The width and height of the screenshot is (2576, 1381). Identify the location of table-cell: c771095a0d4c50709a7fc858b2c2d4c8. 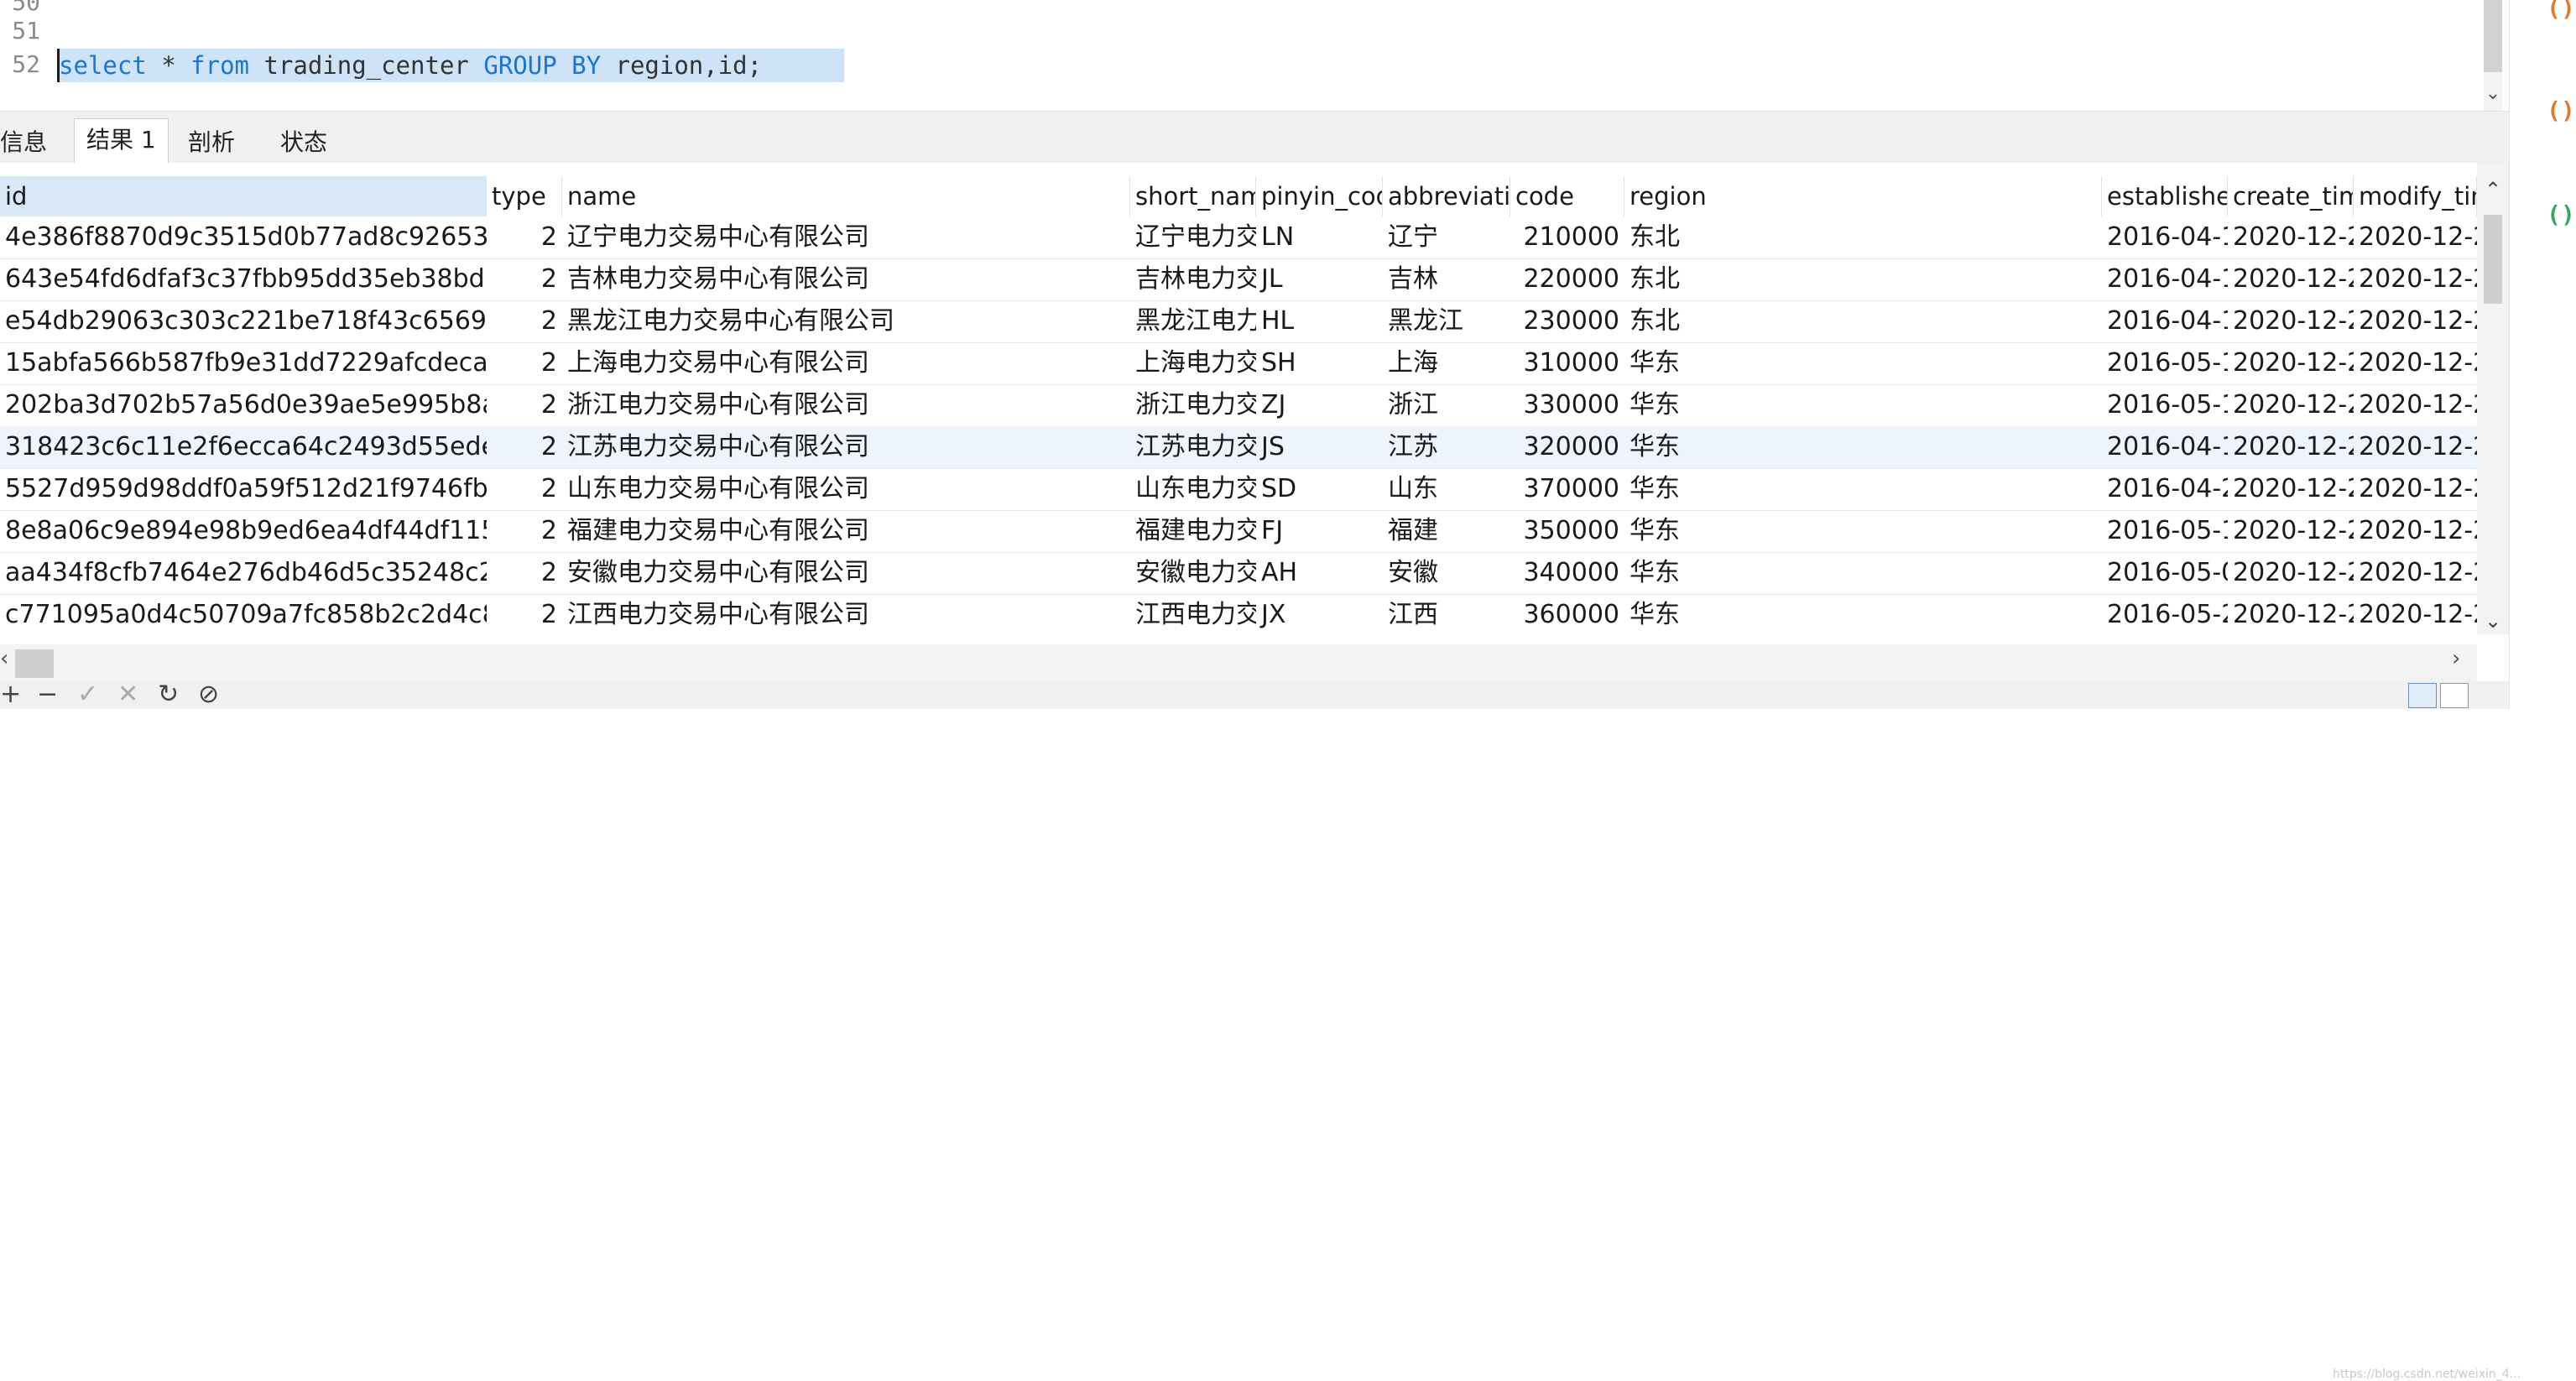
(243, 614).